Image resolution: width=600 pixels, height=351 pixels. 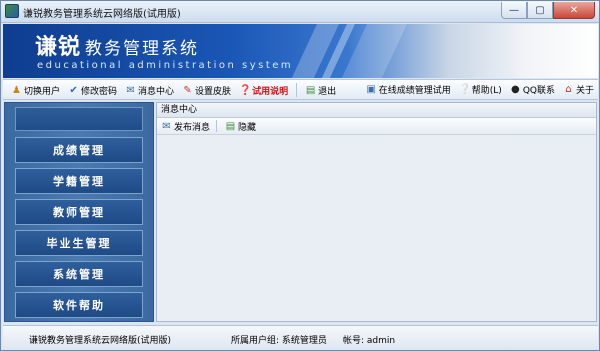 I want to click on exit-button: ▤ 退出, so click(x=320, y=90).